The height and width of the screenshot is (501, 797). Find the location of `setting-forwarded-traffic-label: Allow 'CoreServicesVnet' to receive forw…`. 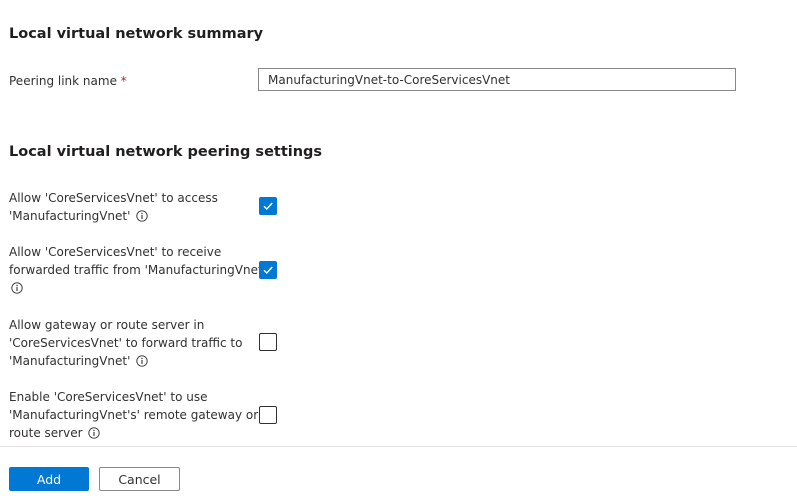

setting-forwarded-traffic-label: Allow 'CoreServicesVnet' to receive forw… is located at coordinates (138, 270).